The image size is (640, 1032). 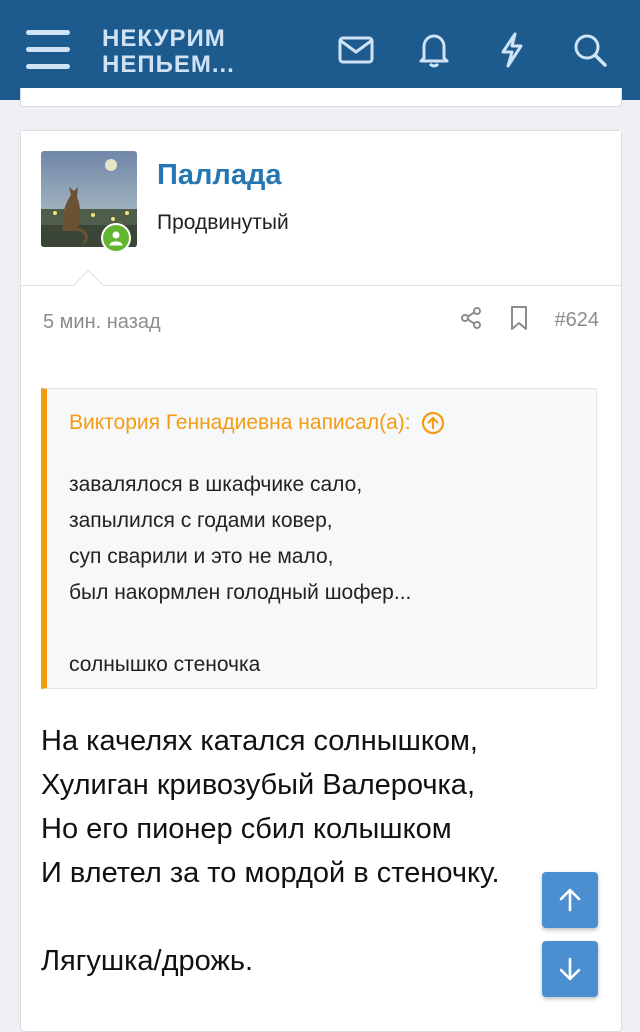 I want to click on arrow-down-icon, so click(x=570, y=969).